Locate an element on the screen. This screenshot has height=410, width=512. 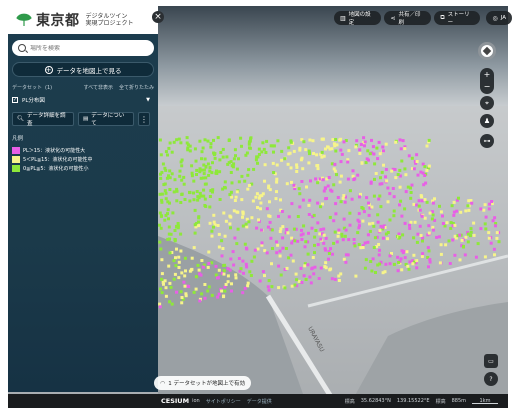
layer-checkbox: ✓ is located at coordinates (15, 100).